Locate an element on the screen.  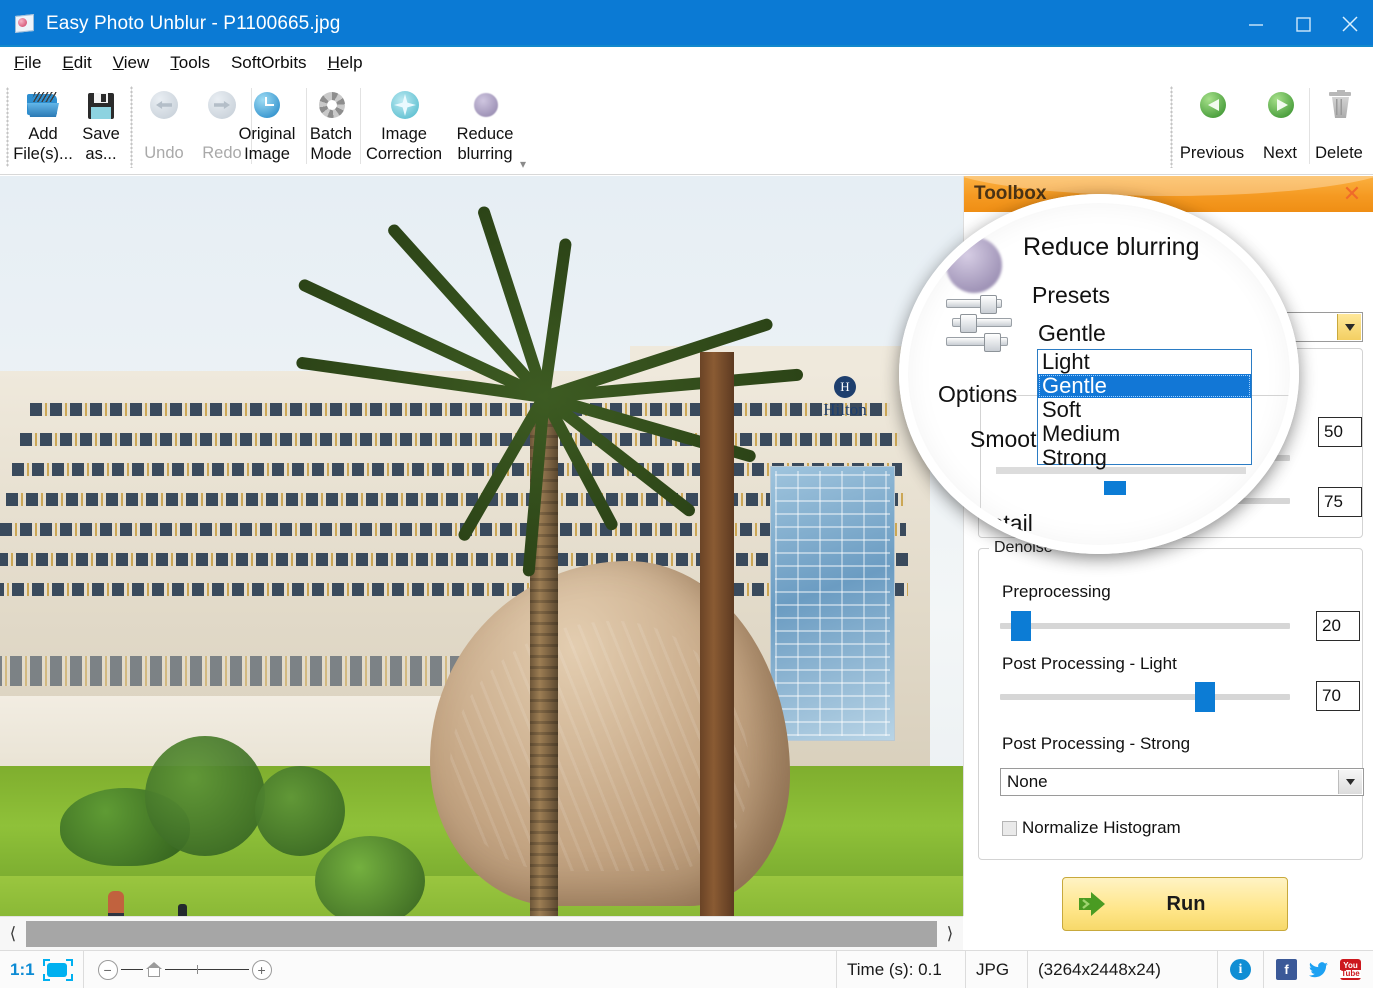
scrollbar-thumb is located at coordinates (481, 933).